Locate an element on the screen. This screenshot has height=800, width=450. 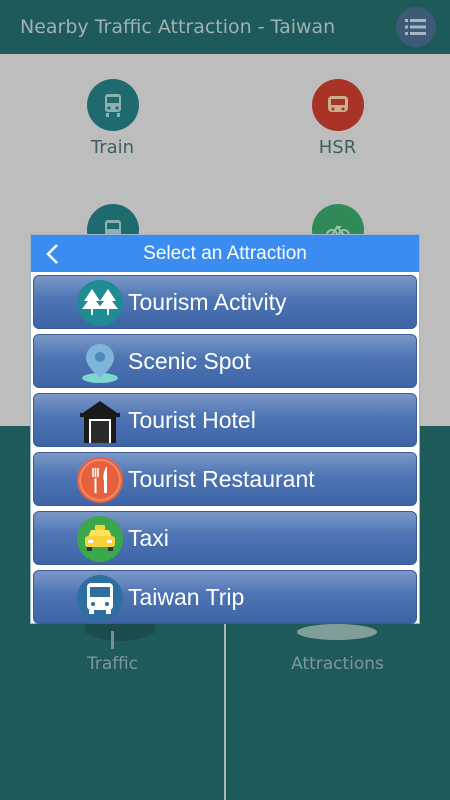
list-item-tourism-activity: Tourism Activity is located at coordinates (225, 302).